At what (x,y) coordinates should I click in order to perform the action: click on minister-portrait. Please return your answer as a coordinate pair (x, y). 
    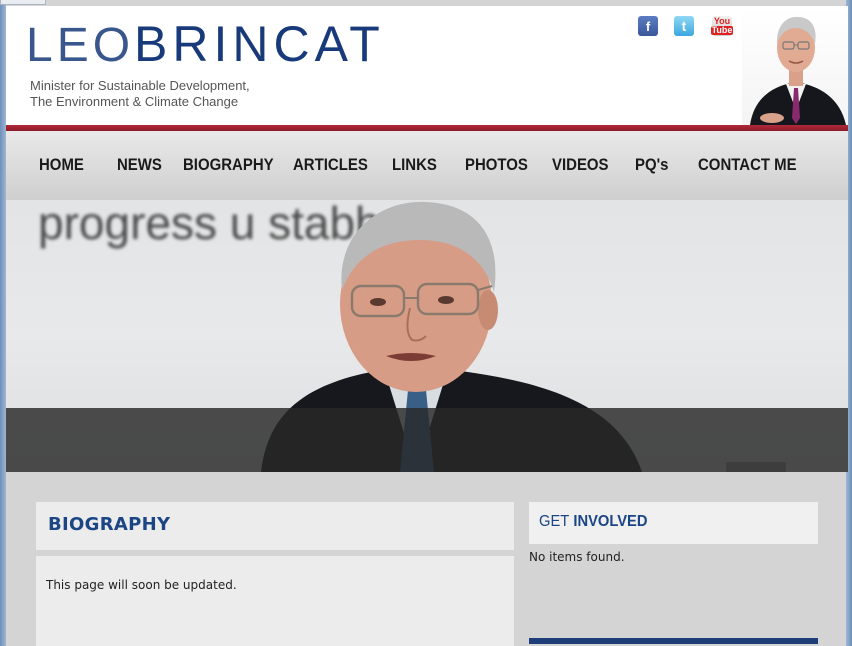
    Looking at the image, I should click on (795, 65).